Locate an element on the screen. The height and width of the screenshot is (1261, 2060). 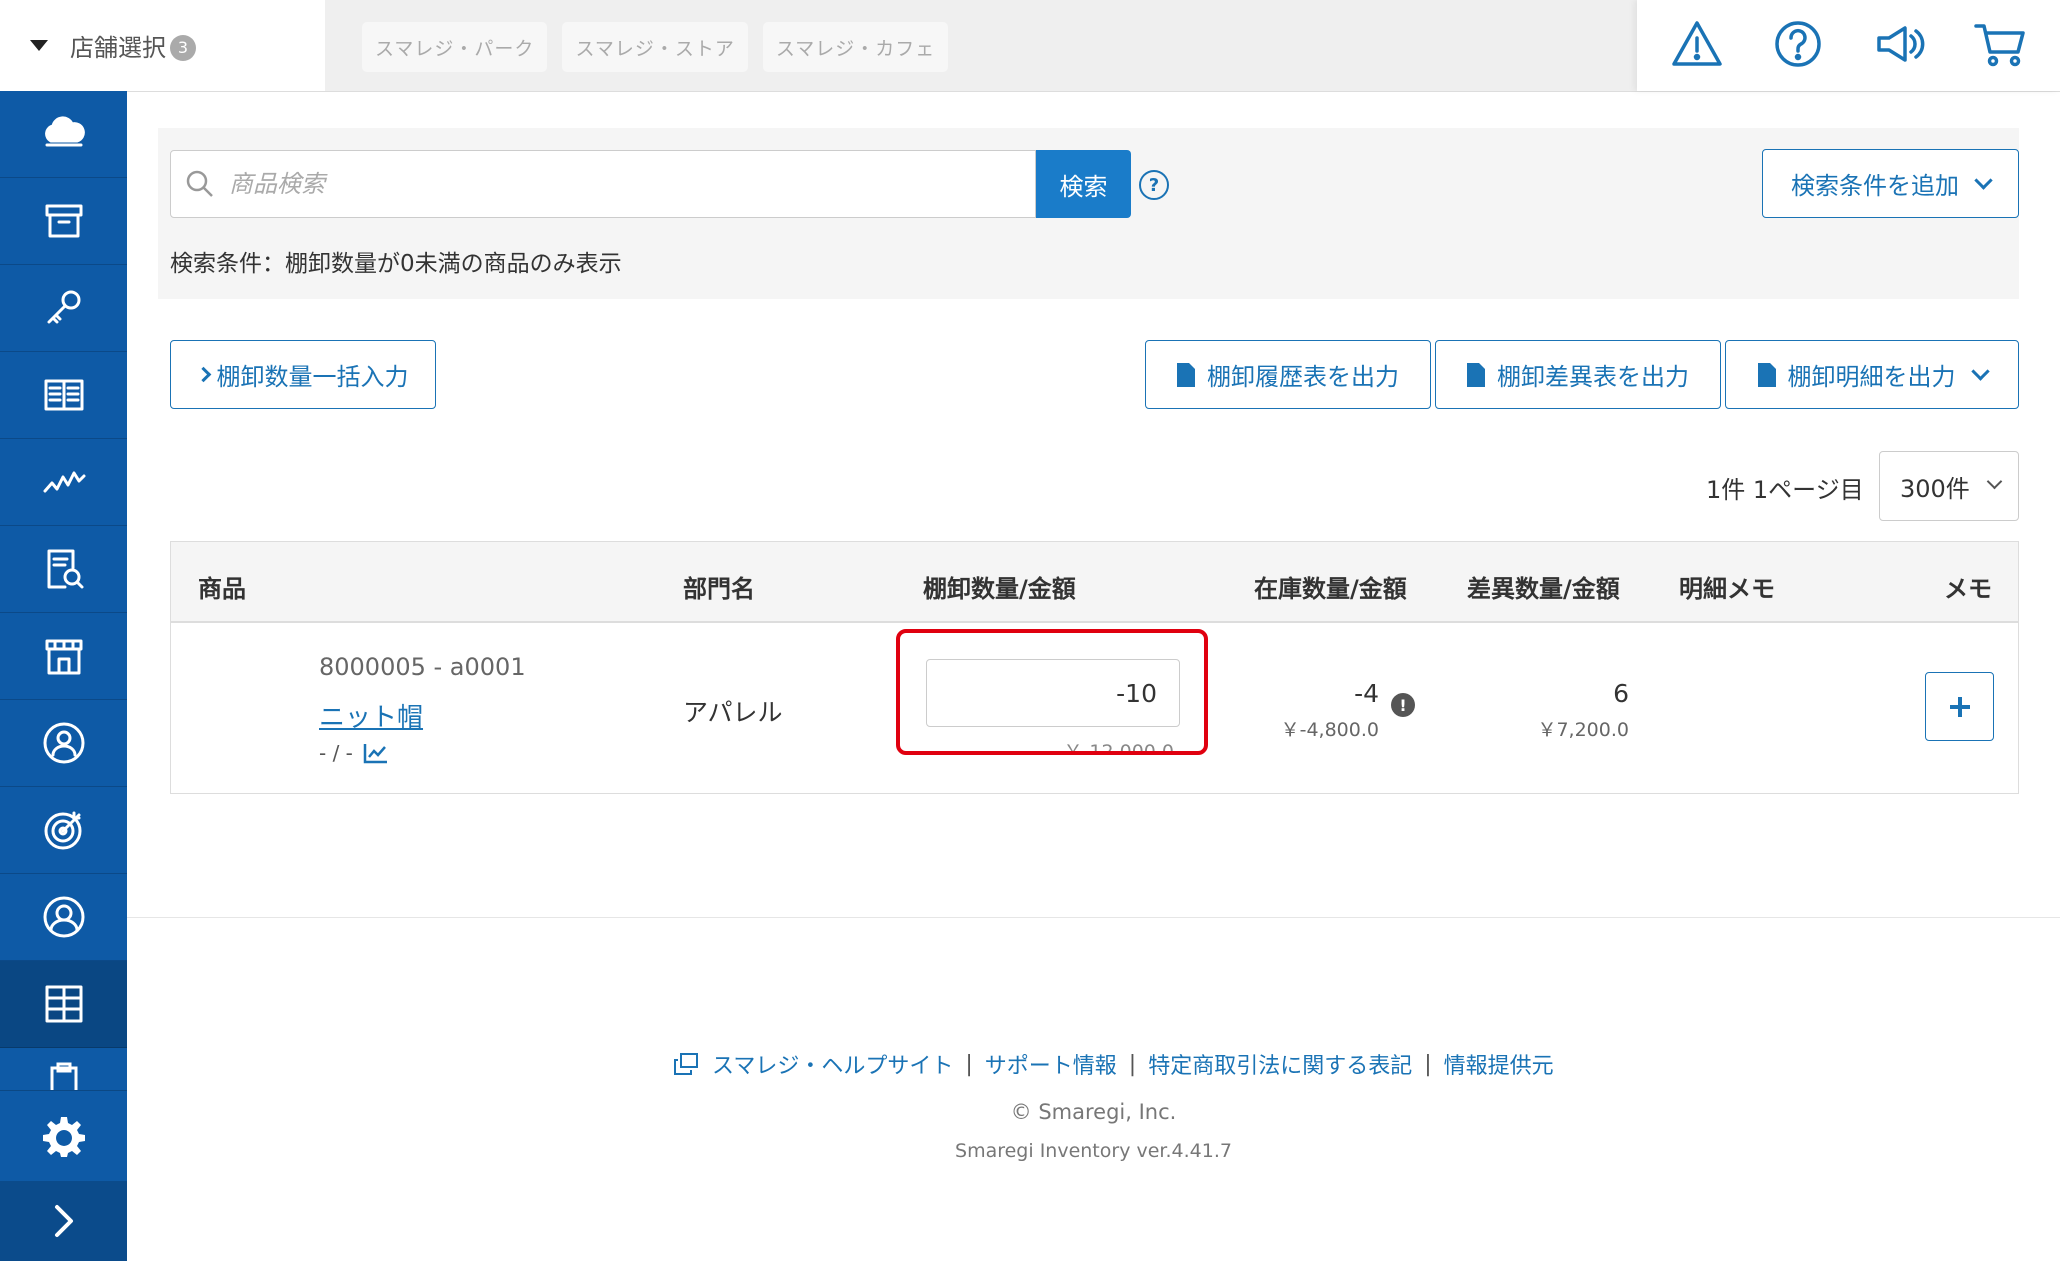
target-icon is located at coordinates (62, 830).